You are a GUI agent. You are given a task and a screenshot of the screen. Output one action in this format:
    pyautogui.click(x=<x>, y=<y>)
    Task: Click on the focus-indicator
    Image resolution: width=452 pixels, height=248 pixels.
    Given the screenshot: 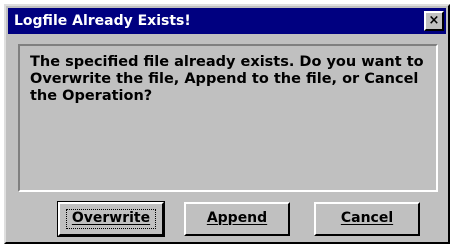 What is the action you would take?
    pyautogui.click(x=111, y=219)
    